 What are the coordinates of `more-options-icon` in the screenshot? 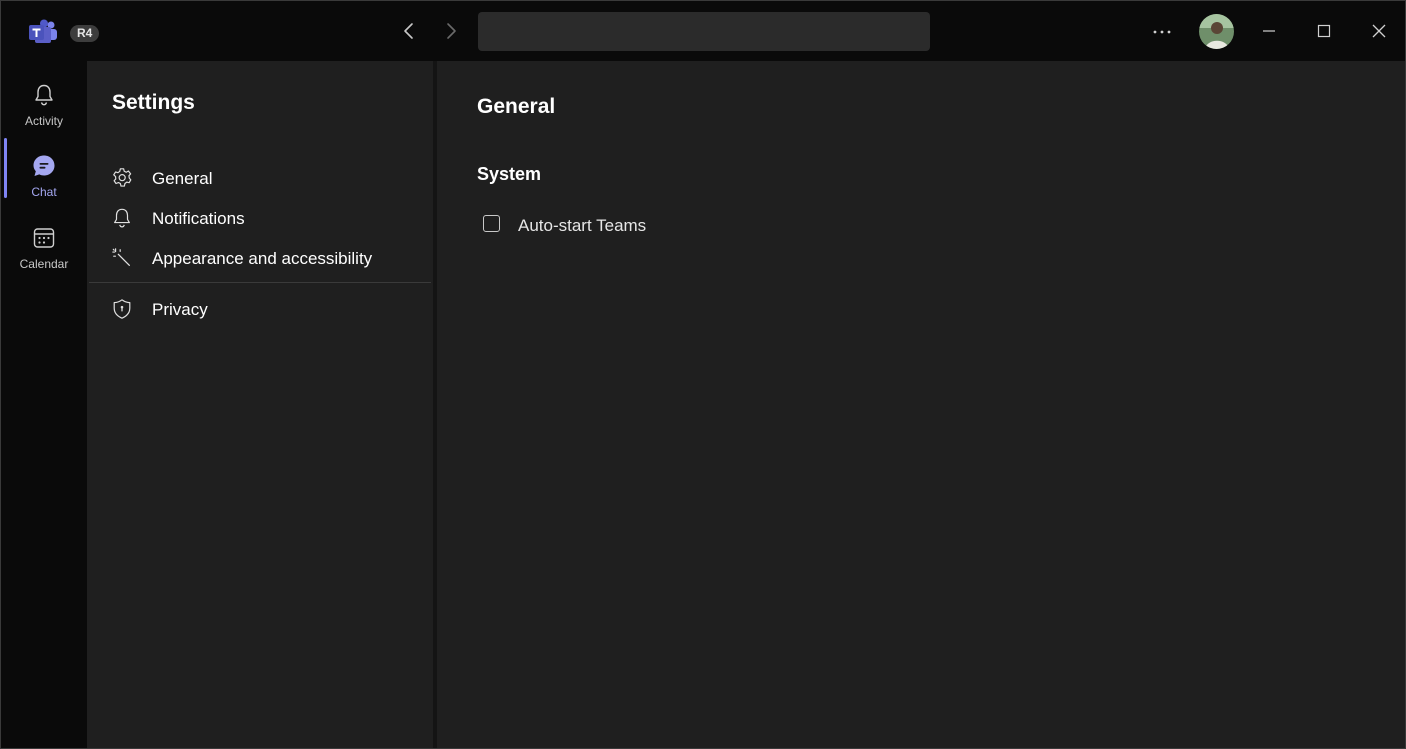 It's located at (1162, 31).